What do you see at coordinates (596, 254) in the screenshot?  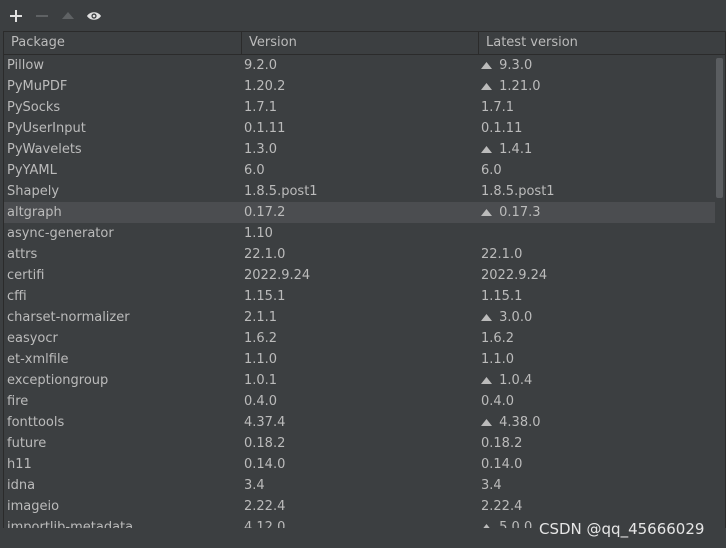 I see `latest-version-cell: 22.1.0` at bounding box center [596, 254].